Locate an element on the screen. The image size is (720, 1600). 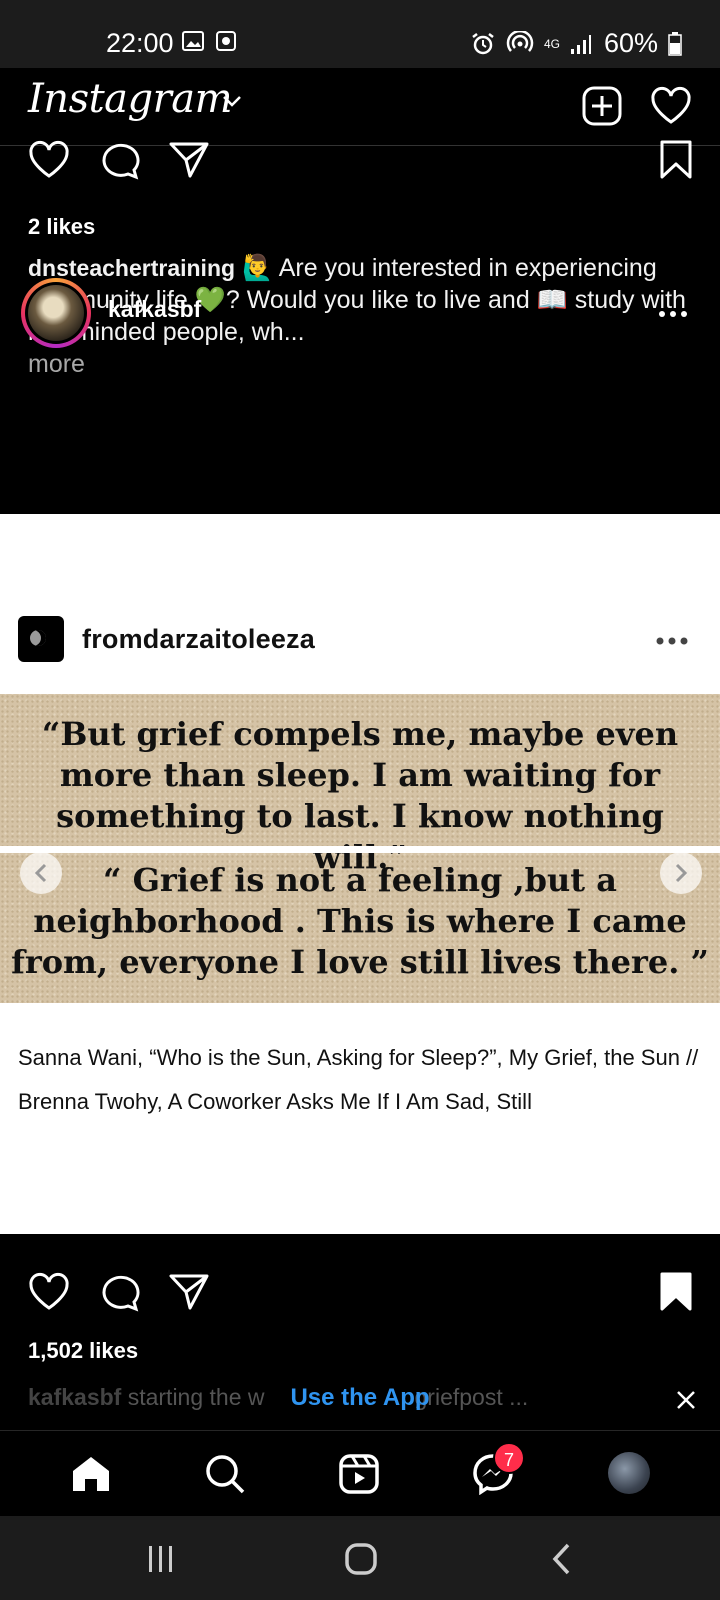
reels-icon is located at coordinates (359, 1474).